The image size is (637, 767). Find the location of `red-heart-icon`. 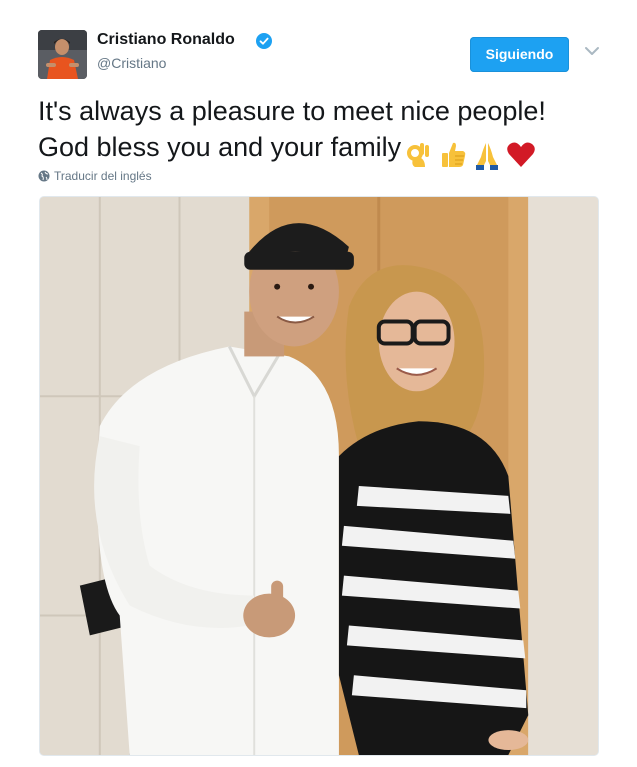

red-heart-icon is located at coordinates (521, 154).